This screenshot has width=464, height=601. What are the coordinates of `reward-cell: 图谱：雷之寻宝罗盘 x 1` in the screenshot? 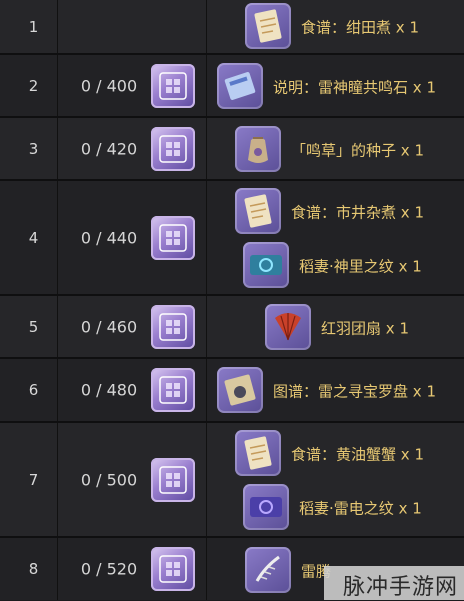 It's located at (335, 390).